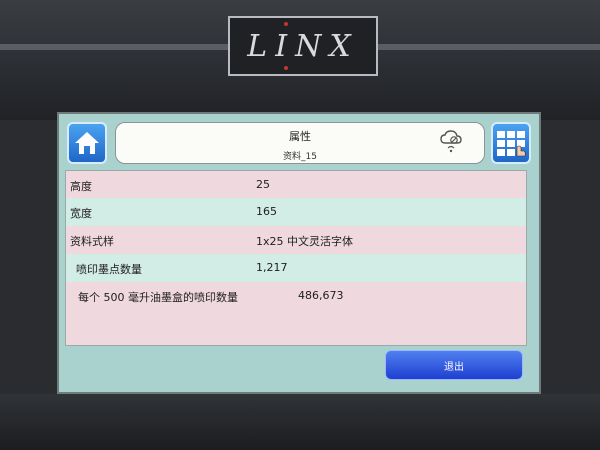  What do you see at coordinates (454, 365) in the screenshot?
I see `exit-button: 退出` at bounding box center [454, 365].